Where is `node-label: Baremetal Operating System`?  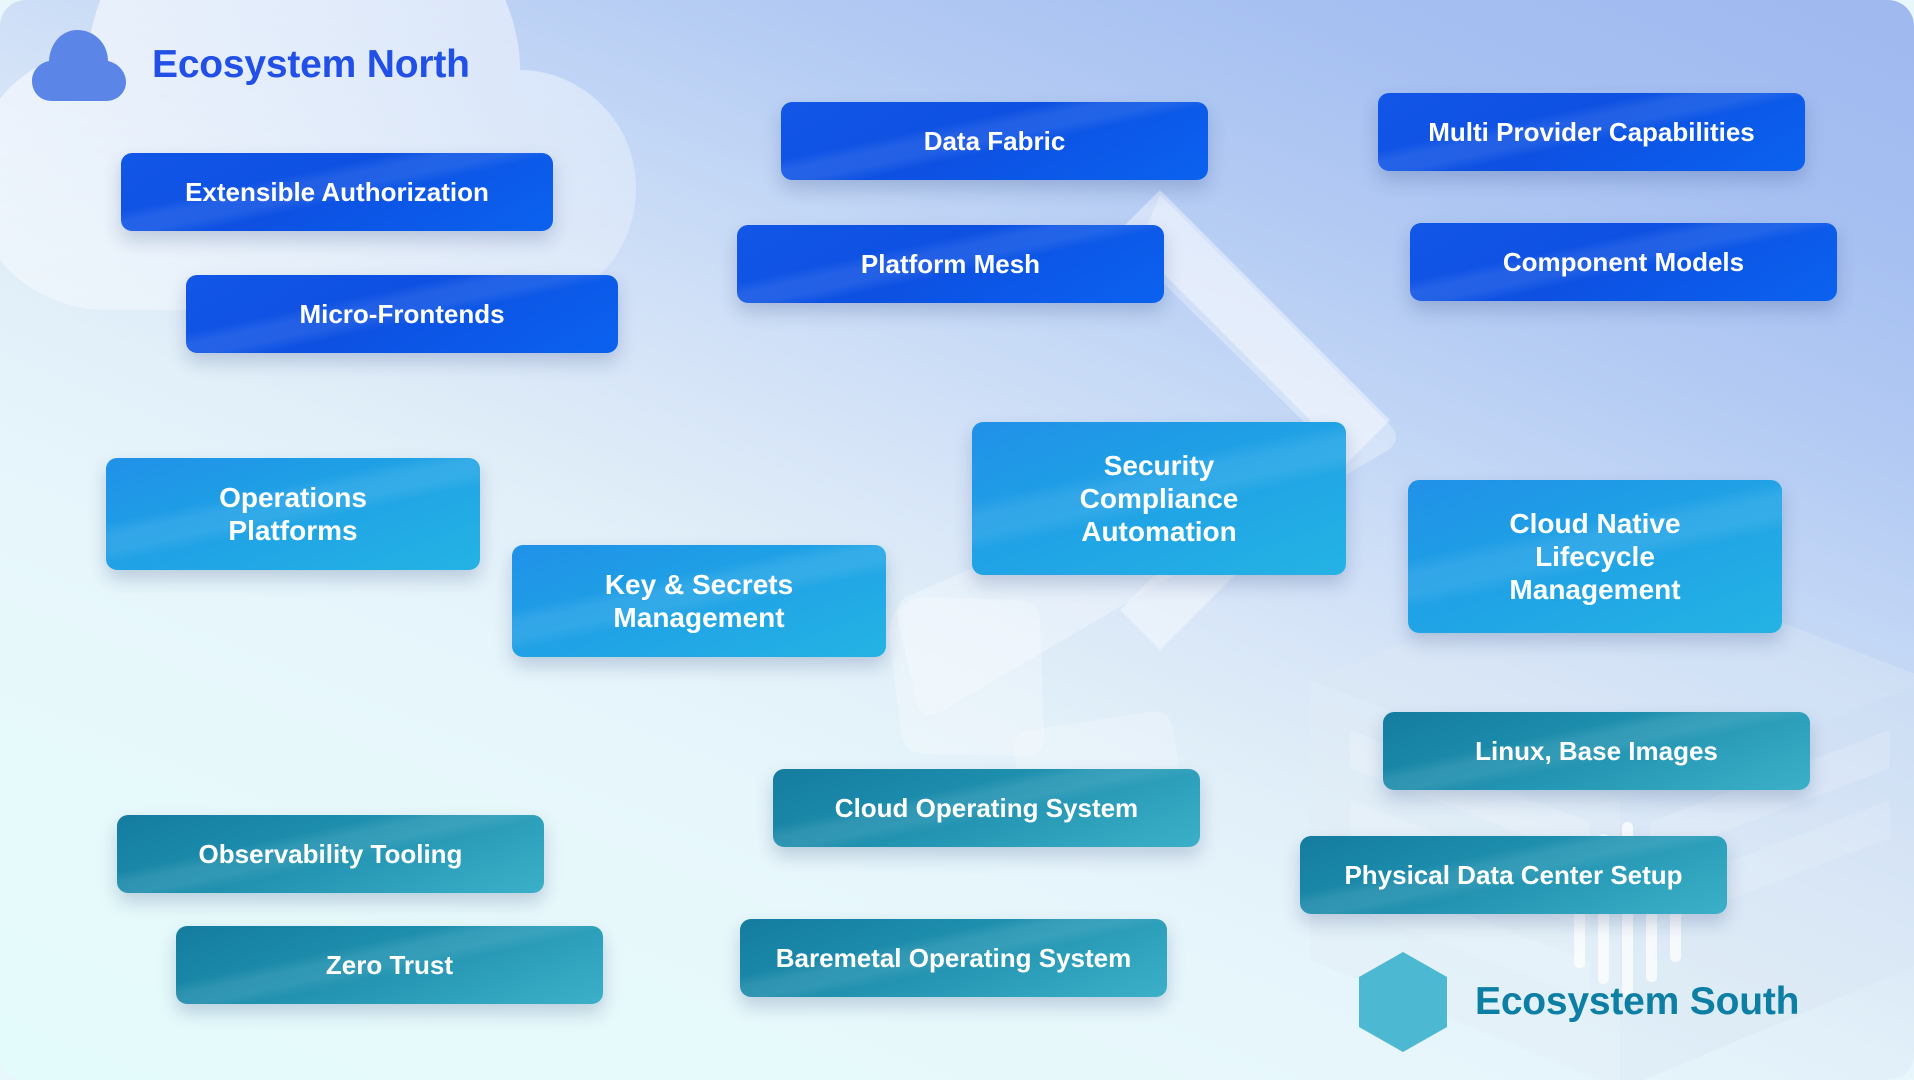
node-label: Baremetal Operating System is located at coordinates (953, 957).